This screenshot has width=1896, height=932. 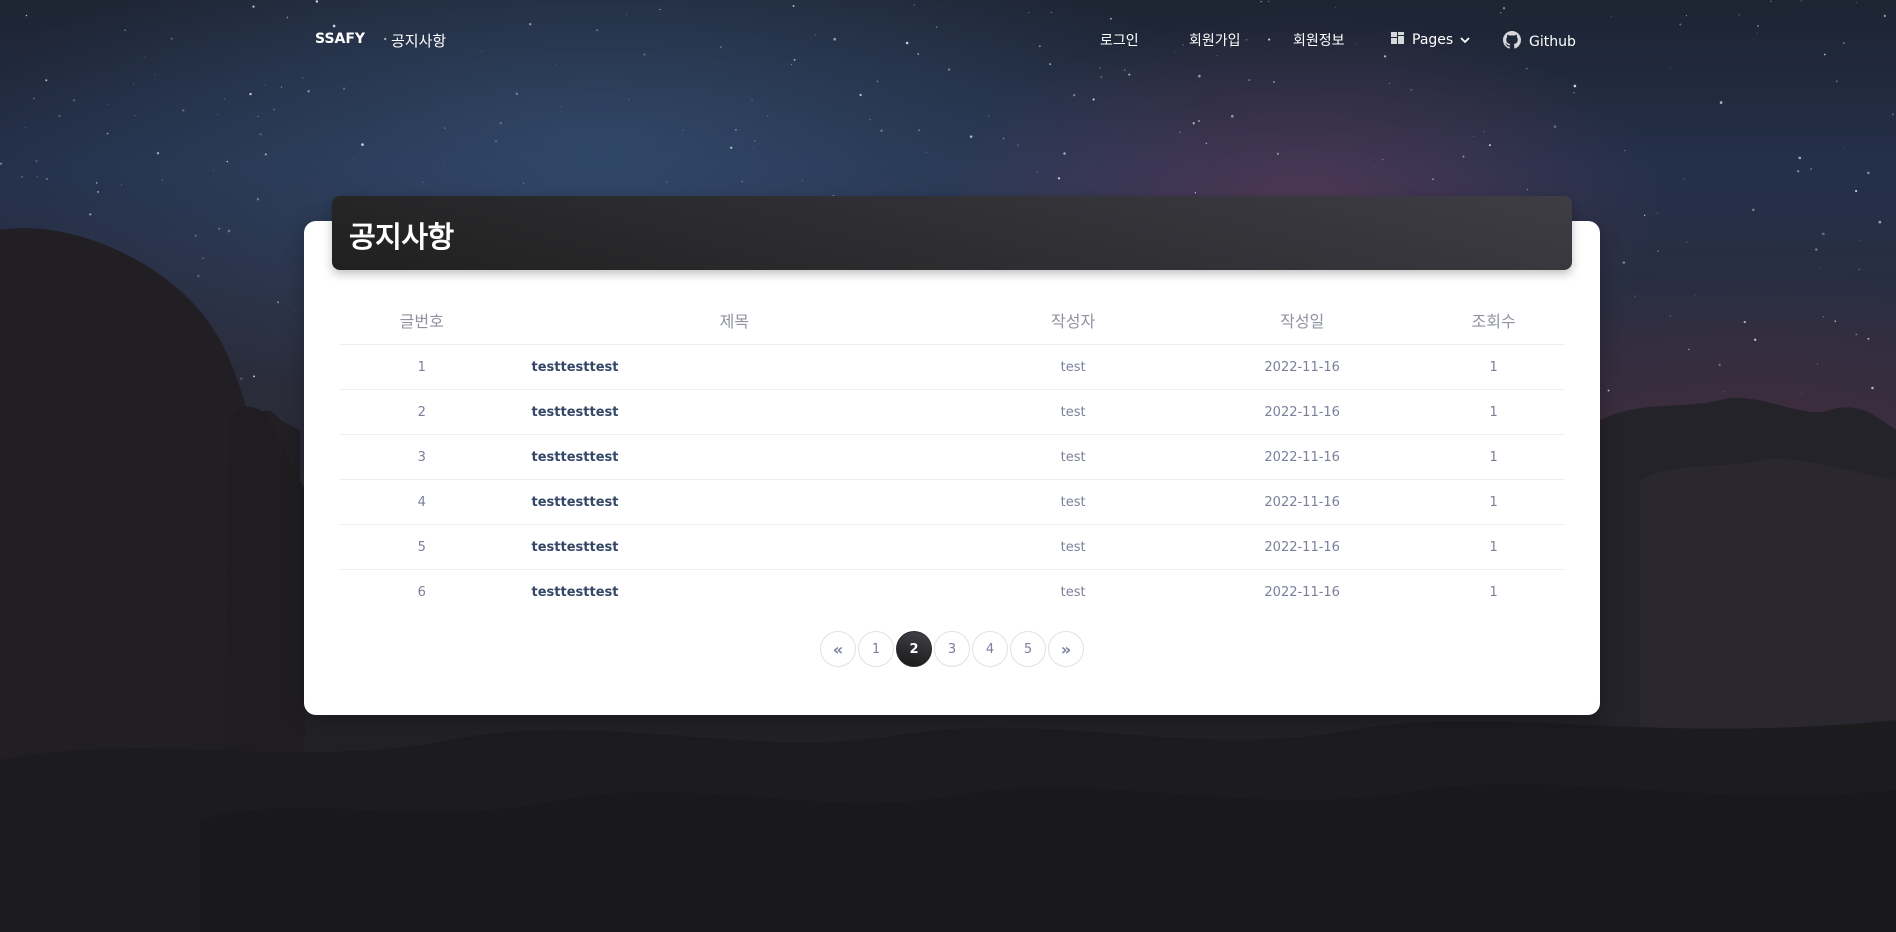 I want to click on page-title: 공지사항, so click(x=401, y=237).